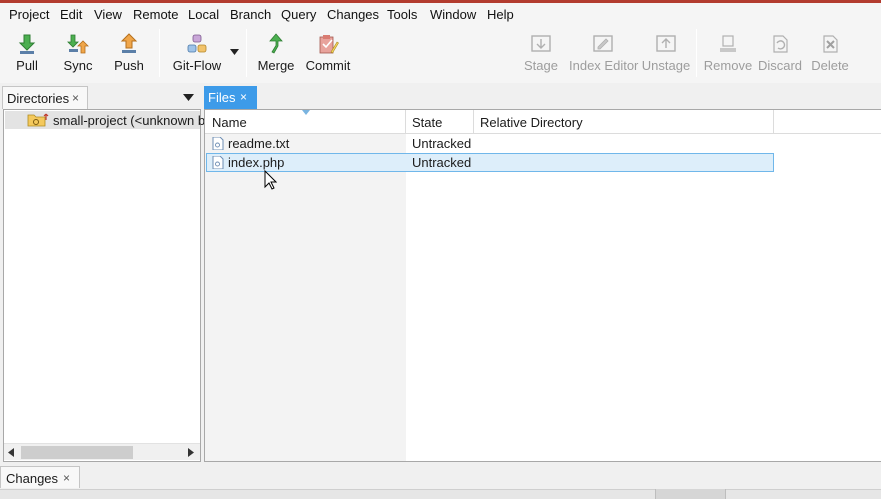  I want to click on directories-tab-close-icon: ×, so click(75, 98).